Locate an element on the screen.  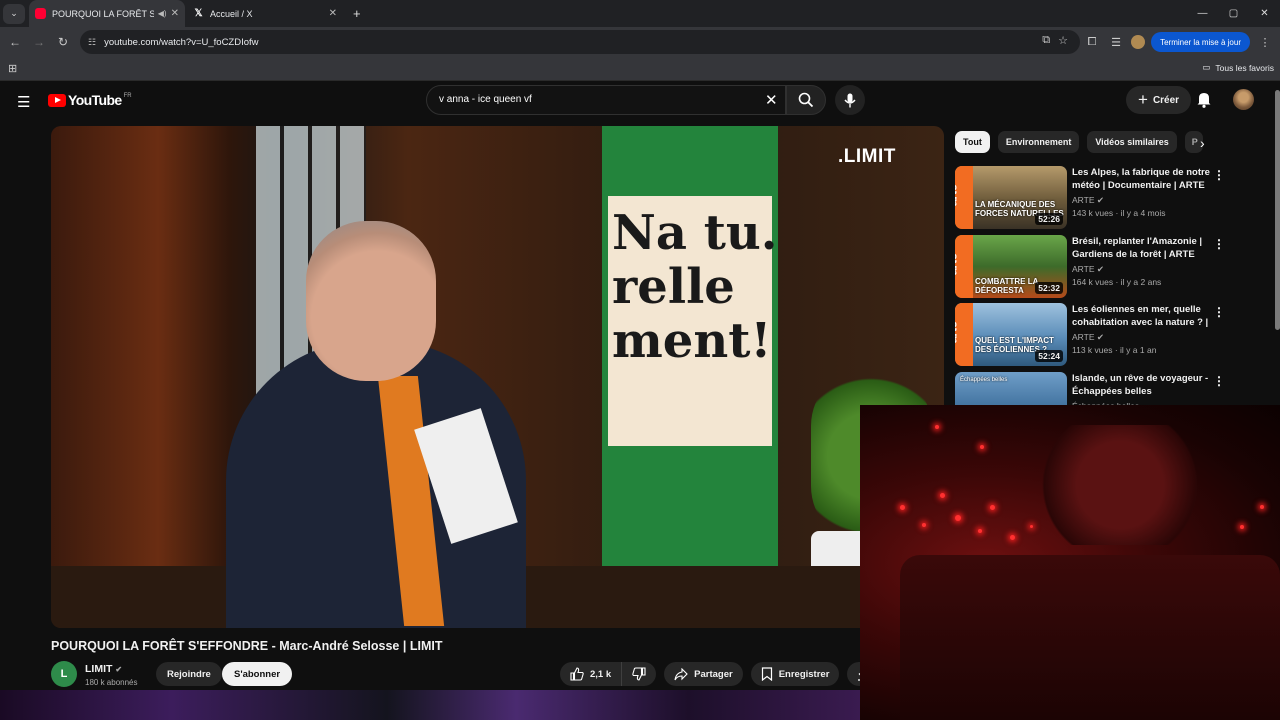
video-duration: 52:32 is located at coordinates (1049, 288).